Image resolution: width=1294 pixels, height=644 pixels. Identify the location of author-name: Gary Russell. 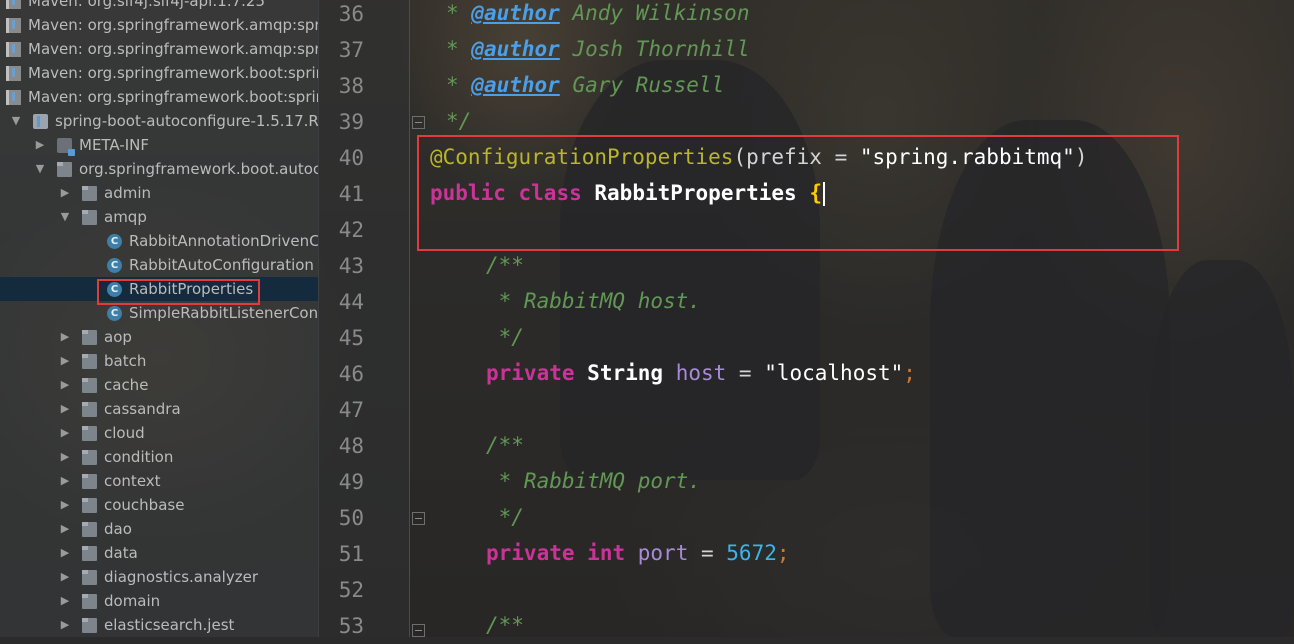
(642, 85).